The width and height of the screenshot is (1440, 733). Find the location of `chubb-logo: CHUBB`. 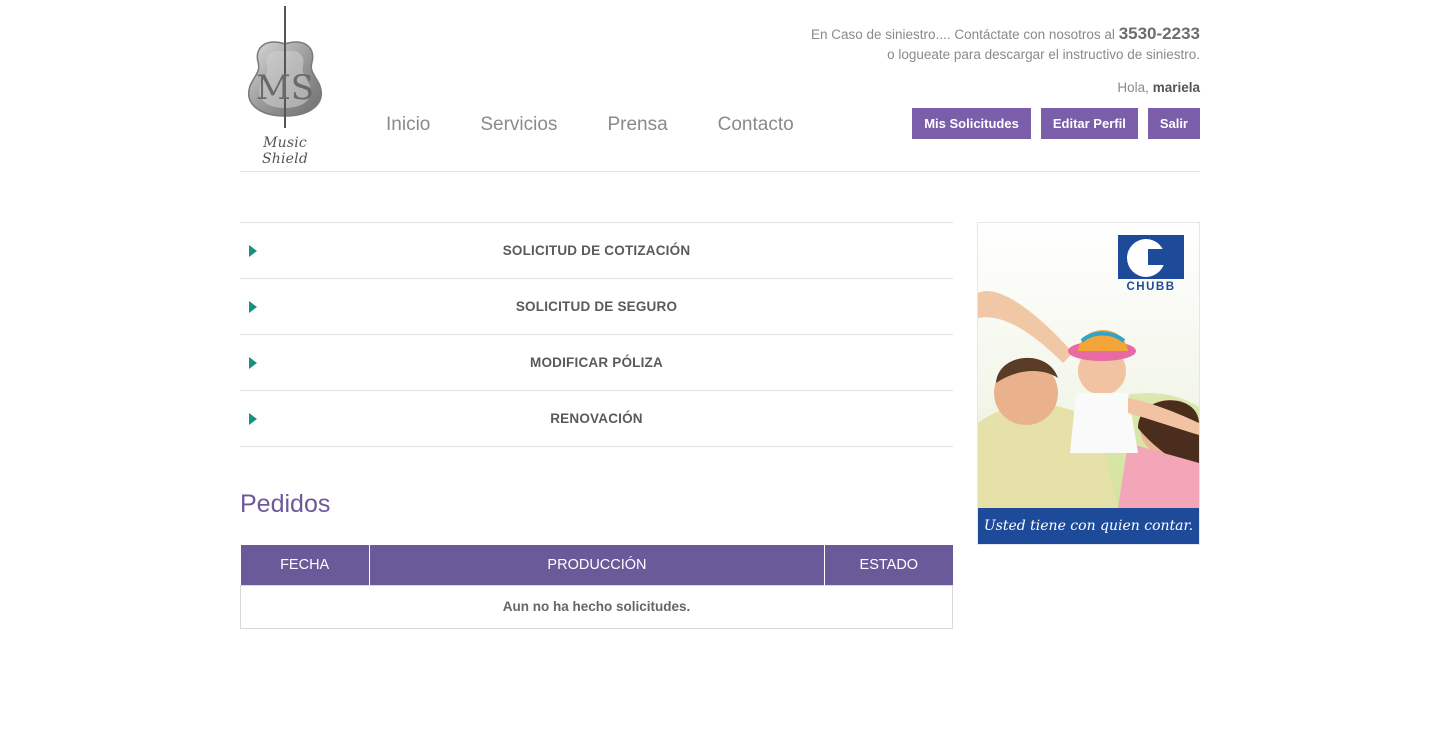

chubb-logo: CHUBB is located at coordinates (1151, 264).